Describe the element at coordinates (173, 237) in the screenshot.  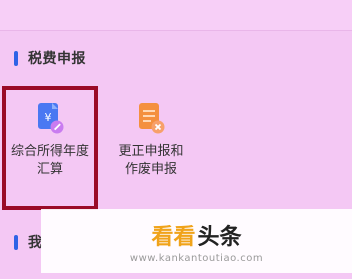
I see `watermark-brand-part1: 看看` at that location.